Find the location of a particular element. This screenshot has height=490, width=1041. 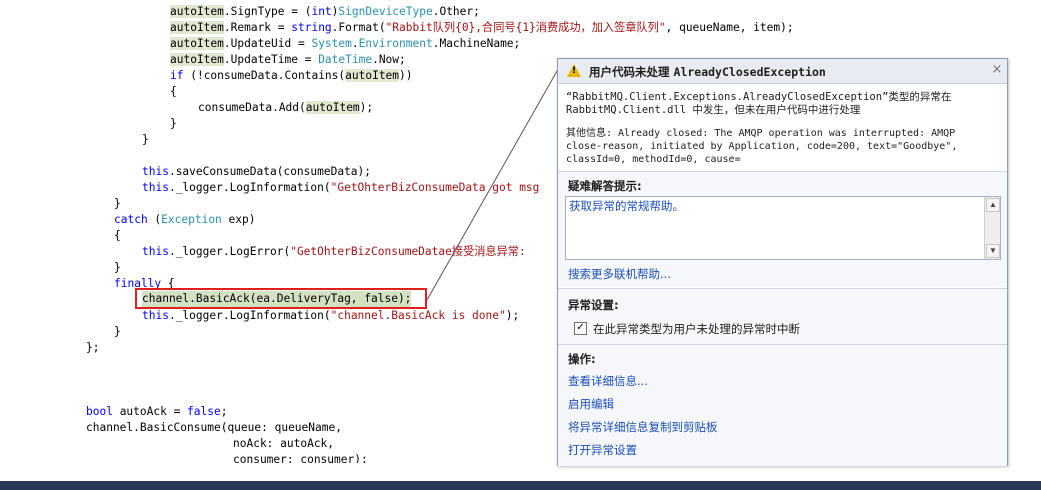

actions-heading: 操作: is located at coordinates (582, 359).